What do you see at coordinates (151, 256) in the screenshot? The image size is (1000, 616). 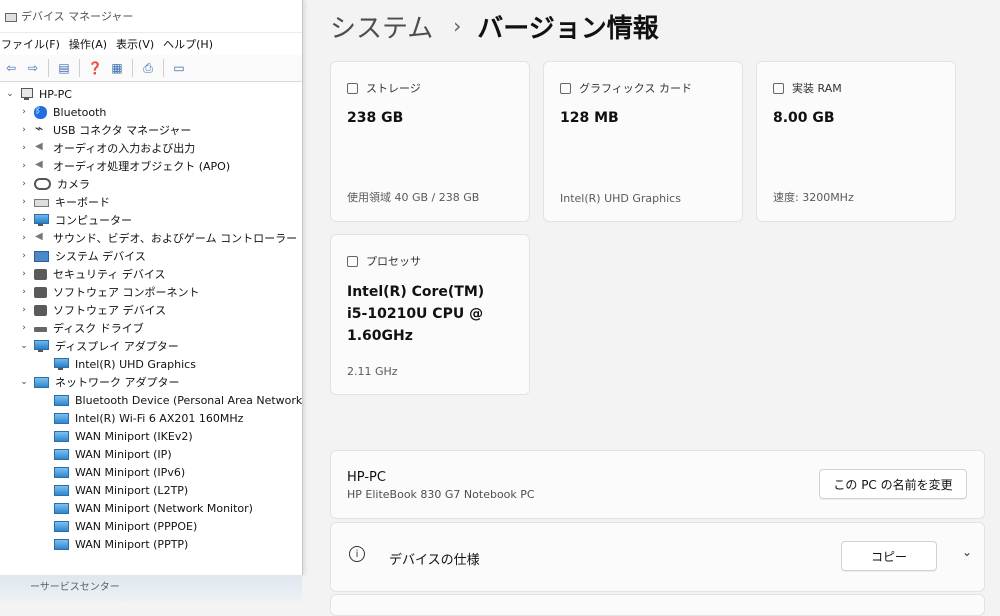 I see `tree-item: › システム デバイス` at bounding box center [151, 256].